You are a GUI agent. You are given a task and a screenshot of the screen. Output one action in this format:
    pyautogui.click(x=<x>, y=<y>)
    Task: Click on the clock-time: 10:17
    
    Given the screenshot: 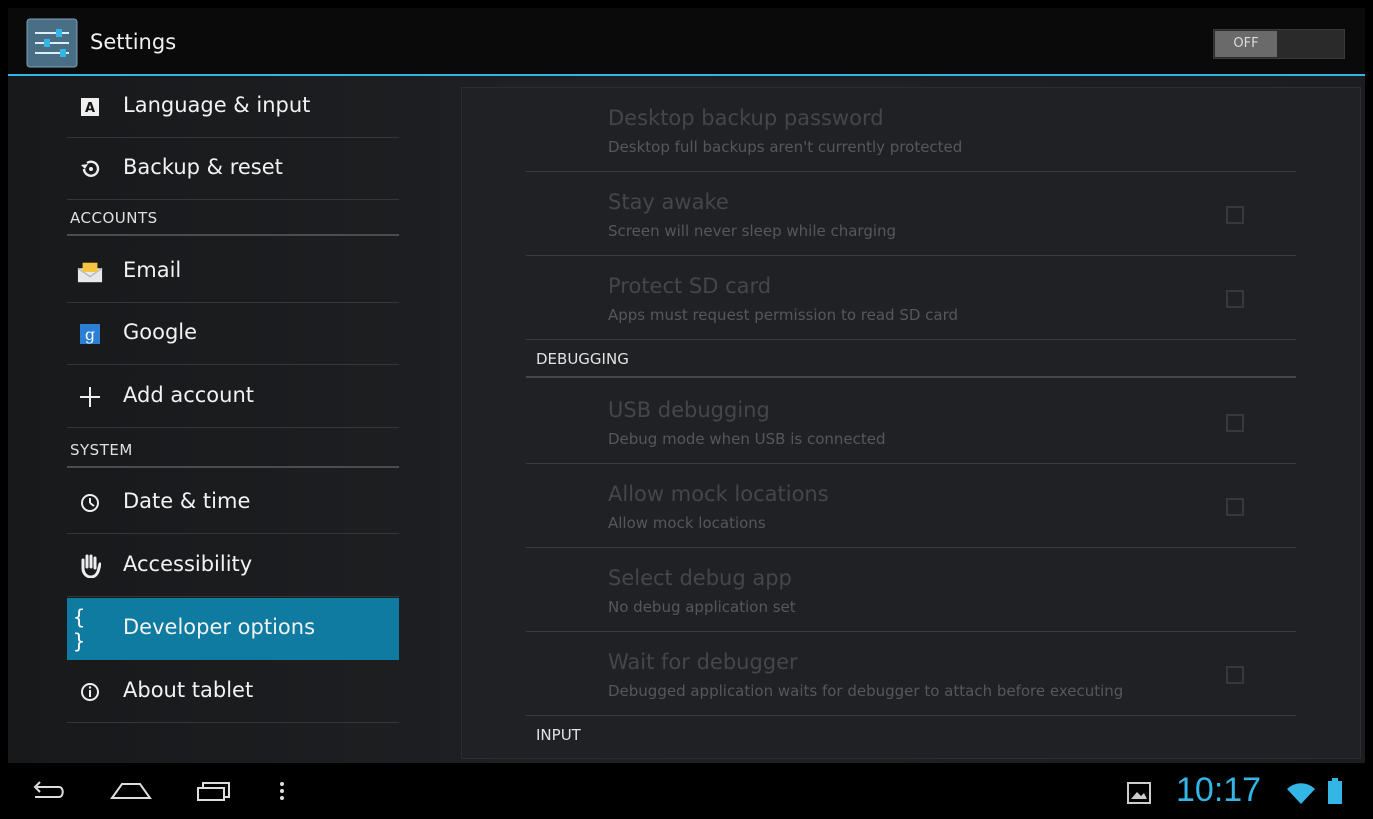 What is the action you would take?
    pyautogui.click(x=1218, y=790)
    